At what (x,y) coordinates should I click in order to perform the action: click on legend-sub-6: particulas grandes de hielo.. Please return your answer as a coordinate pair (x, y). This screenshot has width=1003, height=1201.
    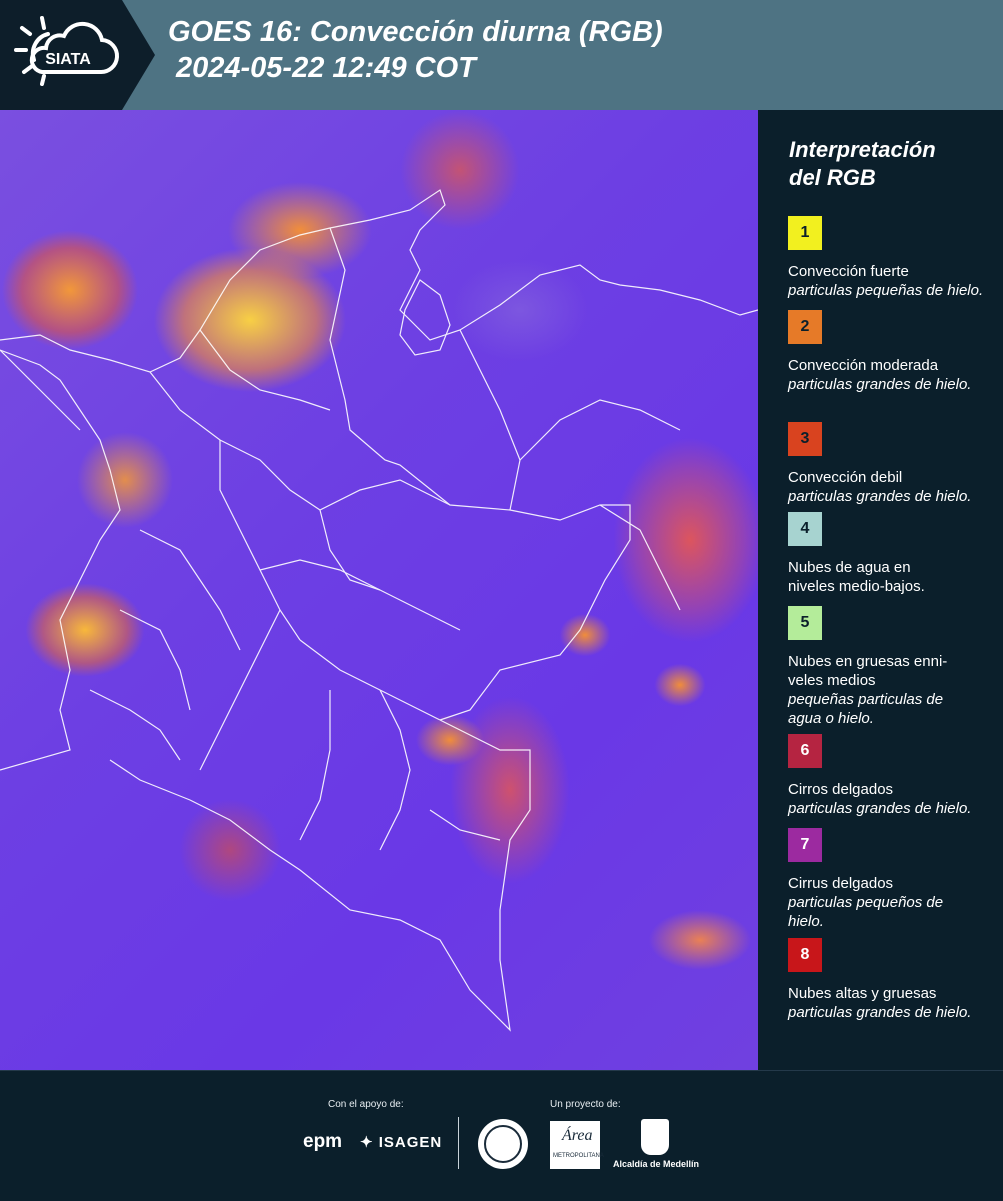
    Looking at the image, I should click on (880, 808).